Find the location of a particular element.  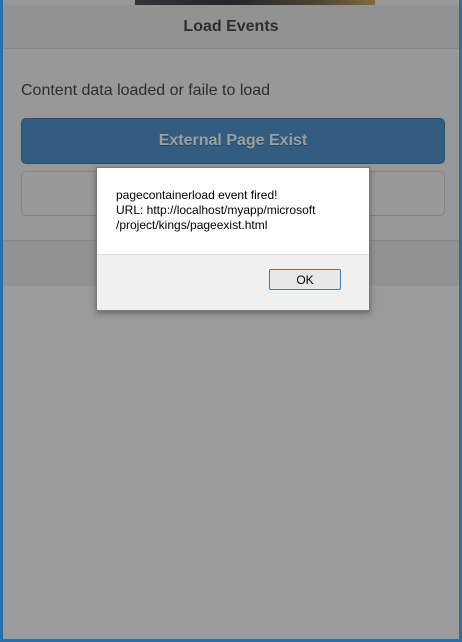

alert-line-1: pagecontainerload event fired! is located at coordinates (197, 195).